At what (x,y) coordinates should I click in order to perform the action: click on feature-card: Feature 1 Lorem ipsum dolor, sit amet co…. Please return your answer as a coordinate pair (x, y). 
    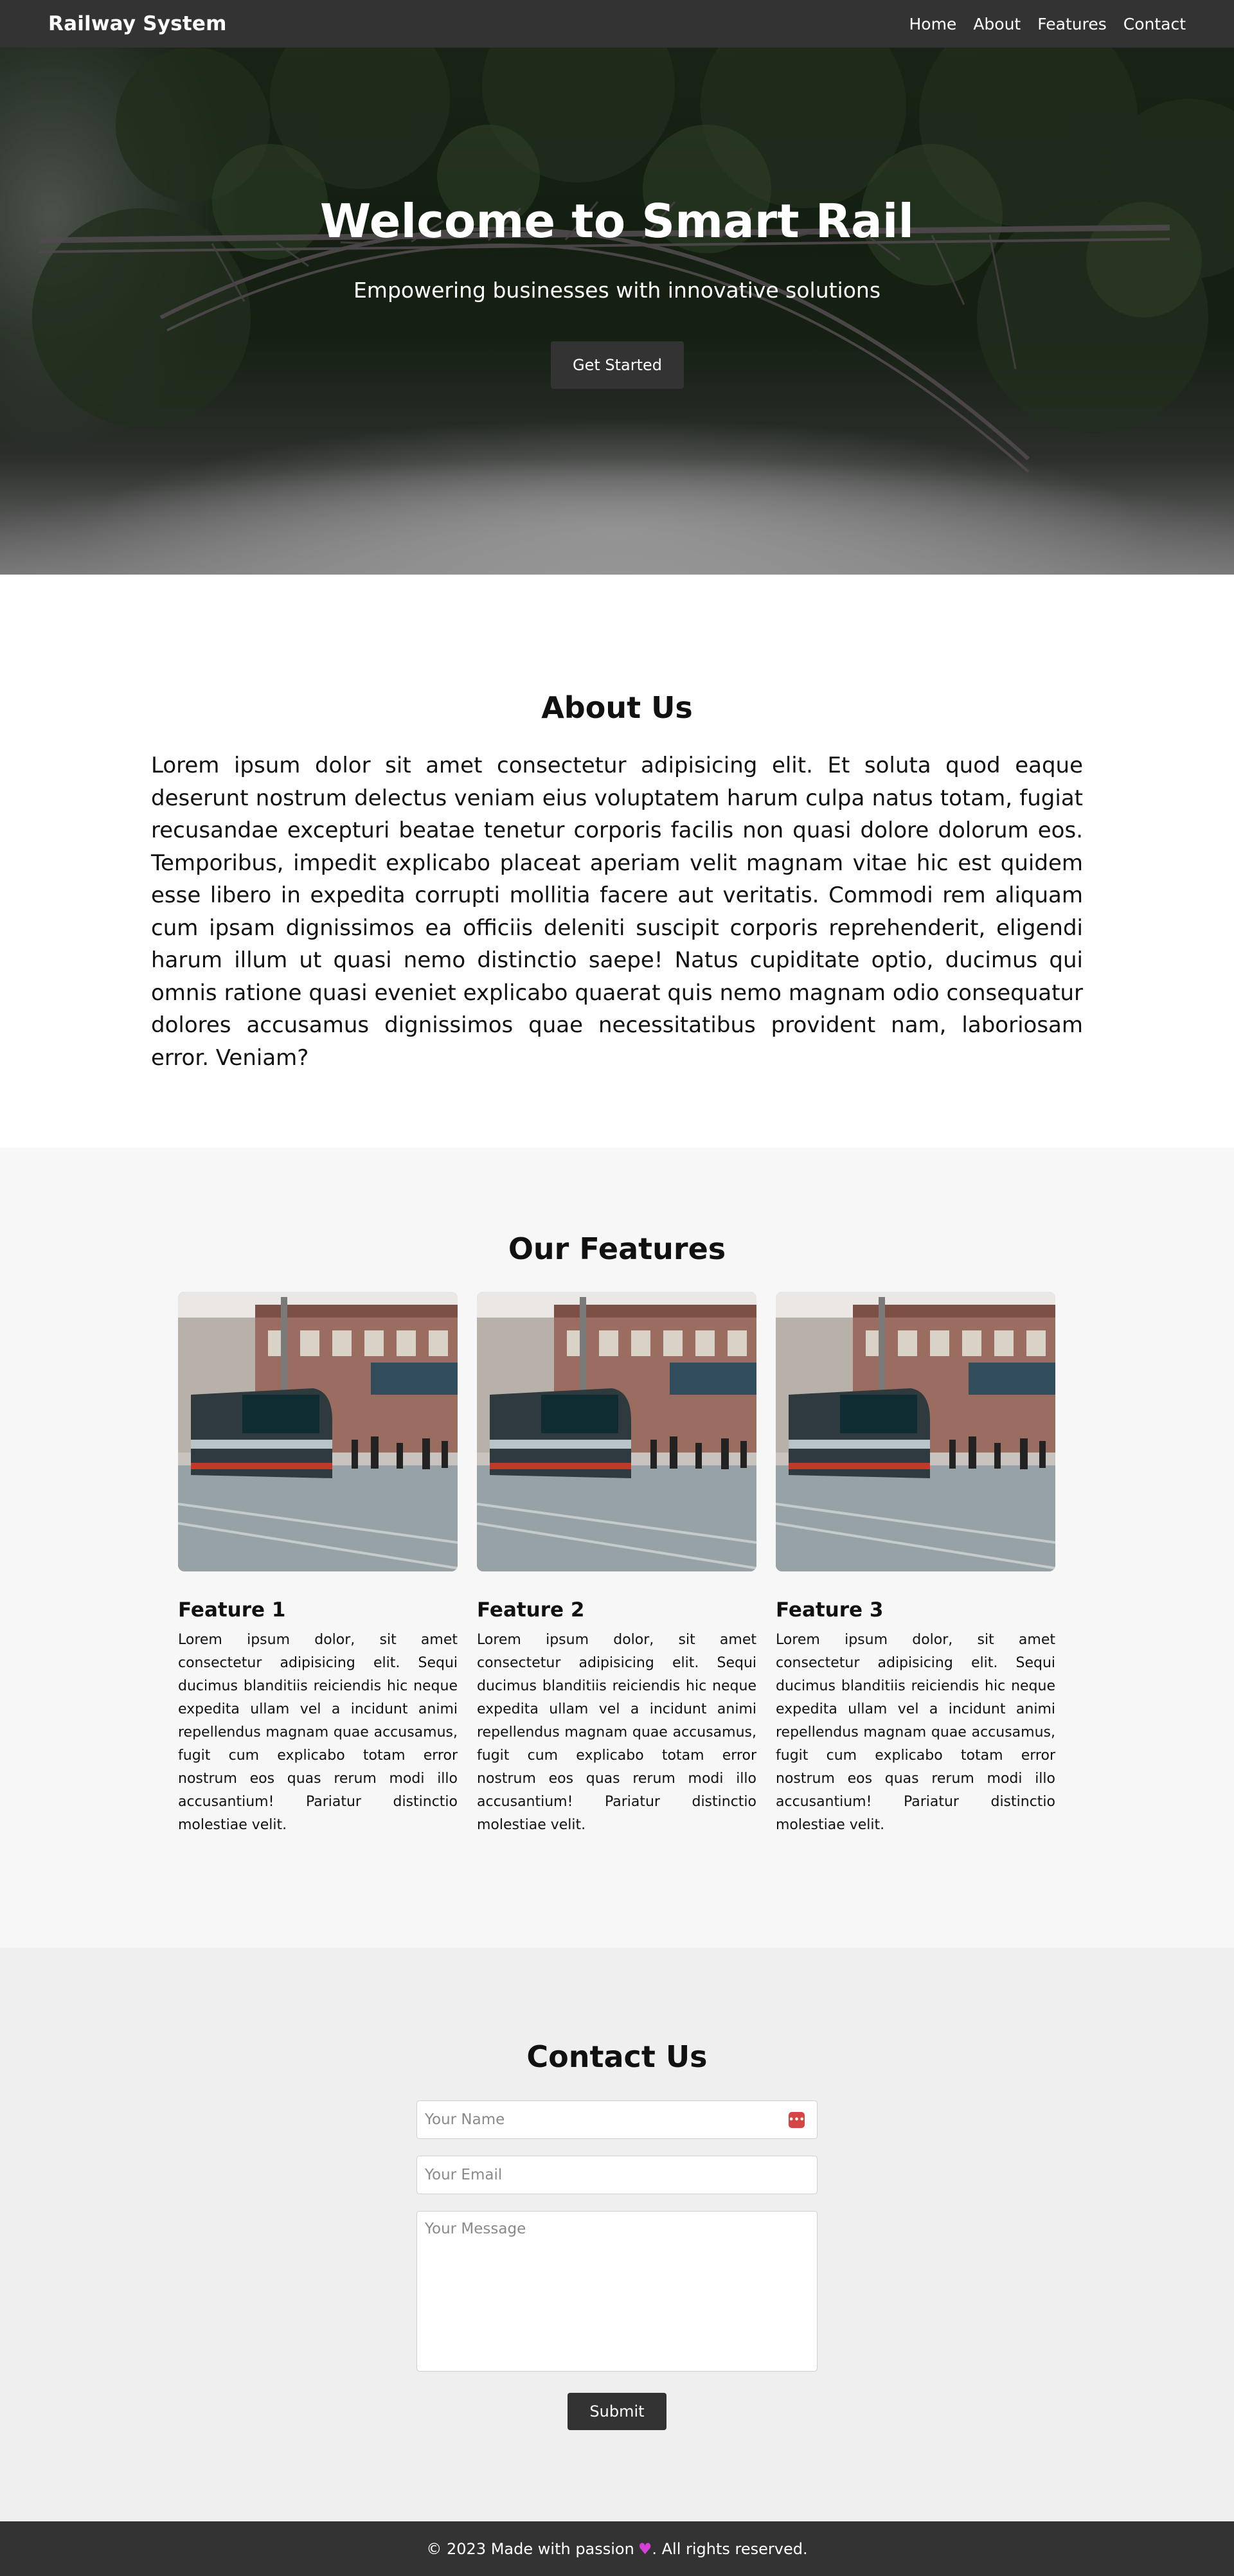
    Looking at the image, I should click on (318, 1562).